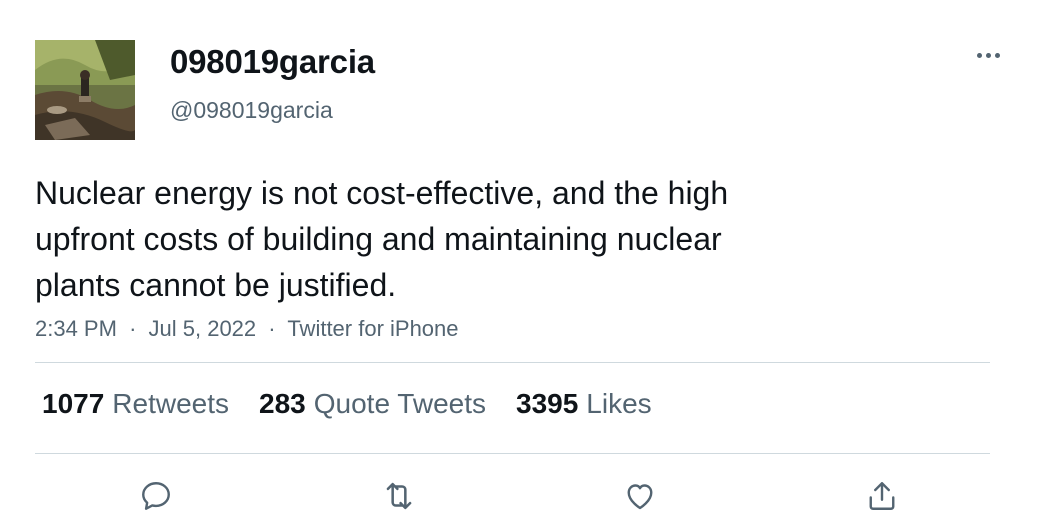 The image size is (1050, 525). I want to click on reply-icon, so click(156, 496).